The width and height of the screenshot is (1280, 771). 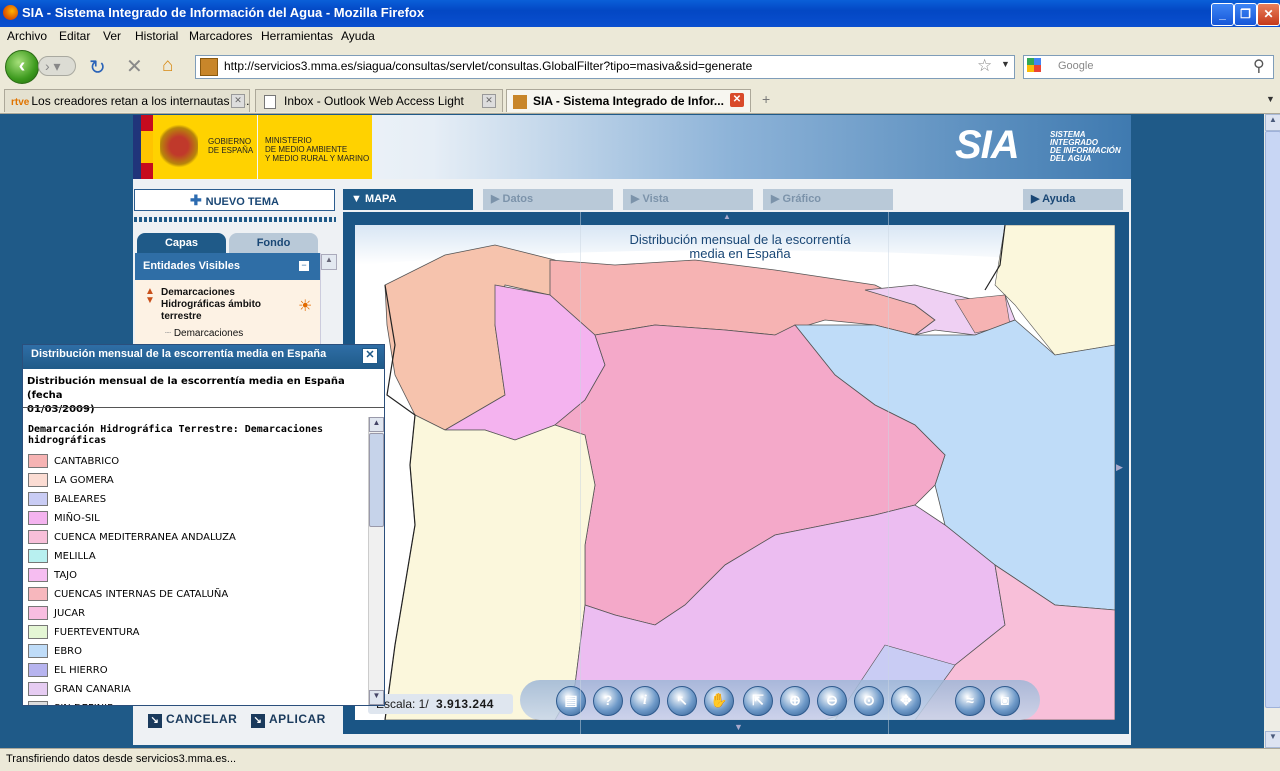 I want to click on search-engine-icon, so click(x=1034, y=65).